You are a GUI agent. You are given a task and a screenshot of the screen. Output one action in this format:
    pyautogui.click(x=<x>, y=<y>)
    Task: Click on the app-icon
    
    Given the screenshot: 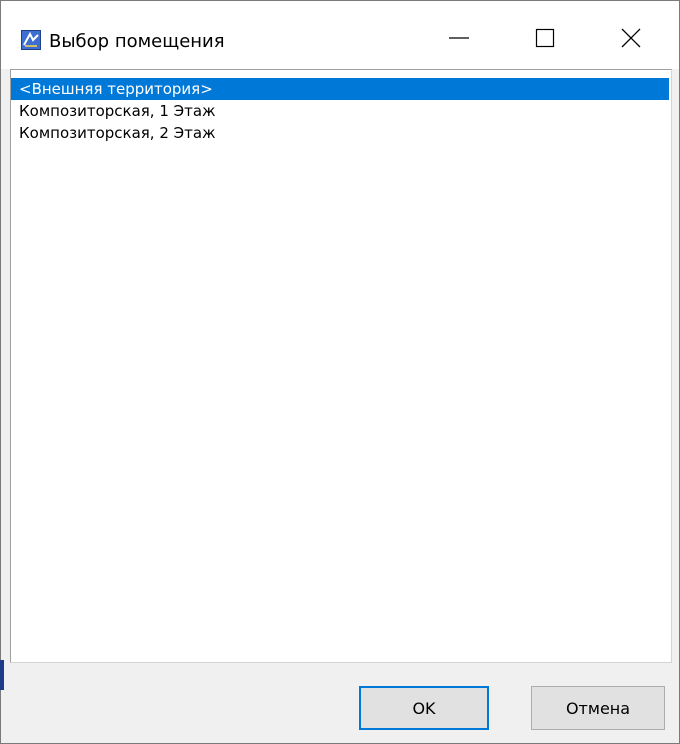 What is the action you would take?
    pyautogui.click(x=31, y=40)
    